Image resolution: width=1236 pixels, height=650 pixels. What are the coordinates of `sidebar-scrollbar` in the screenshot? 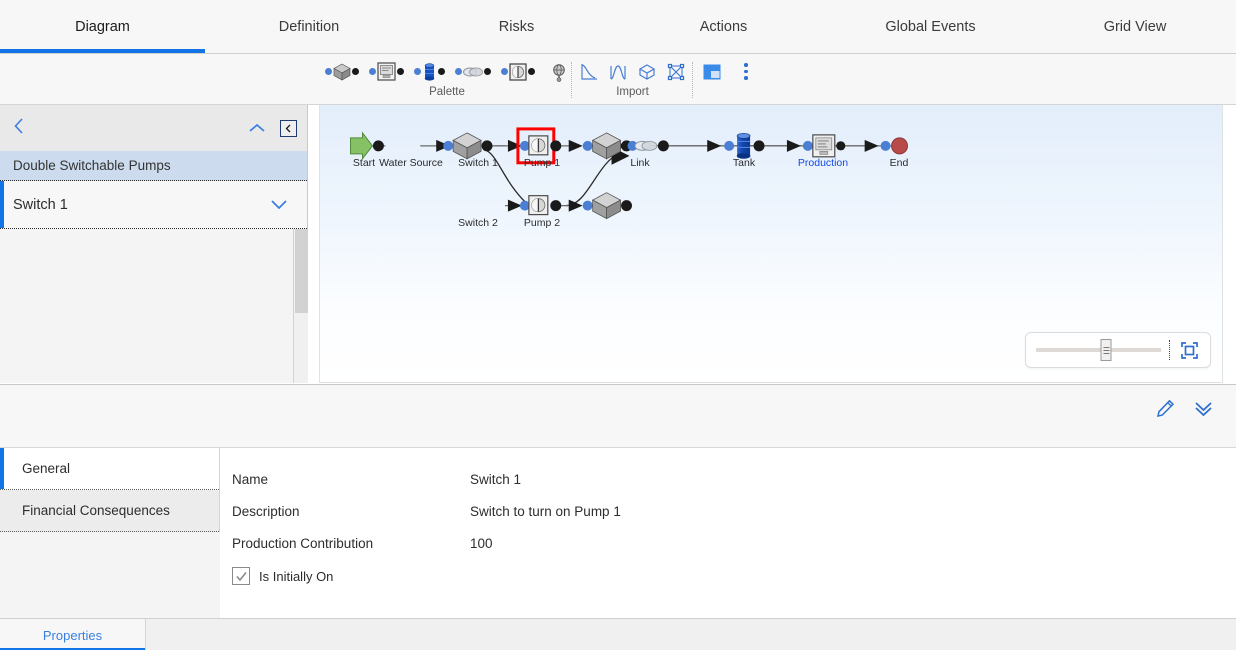 It's located at (300, 306).